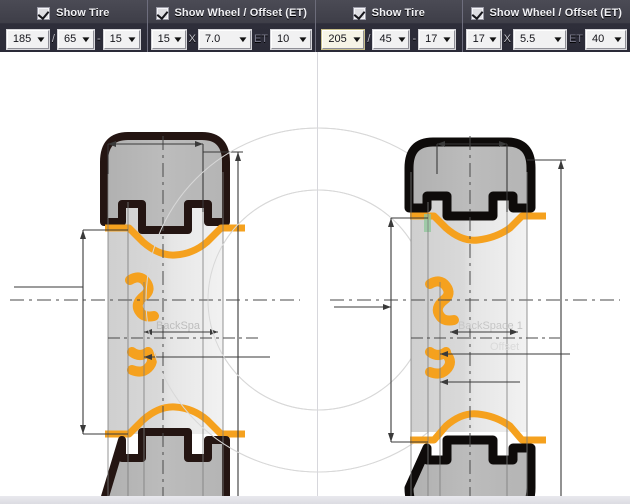 The width and height of the screenshot is (630, 504). What do you see at coordinates (224, 39) in the screenshot?
I see `wheel-width-select-left: 7.0 ▼` at bounding box center [224, 39].